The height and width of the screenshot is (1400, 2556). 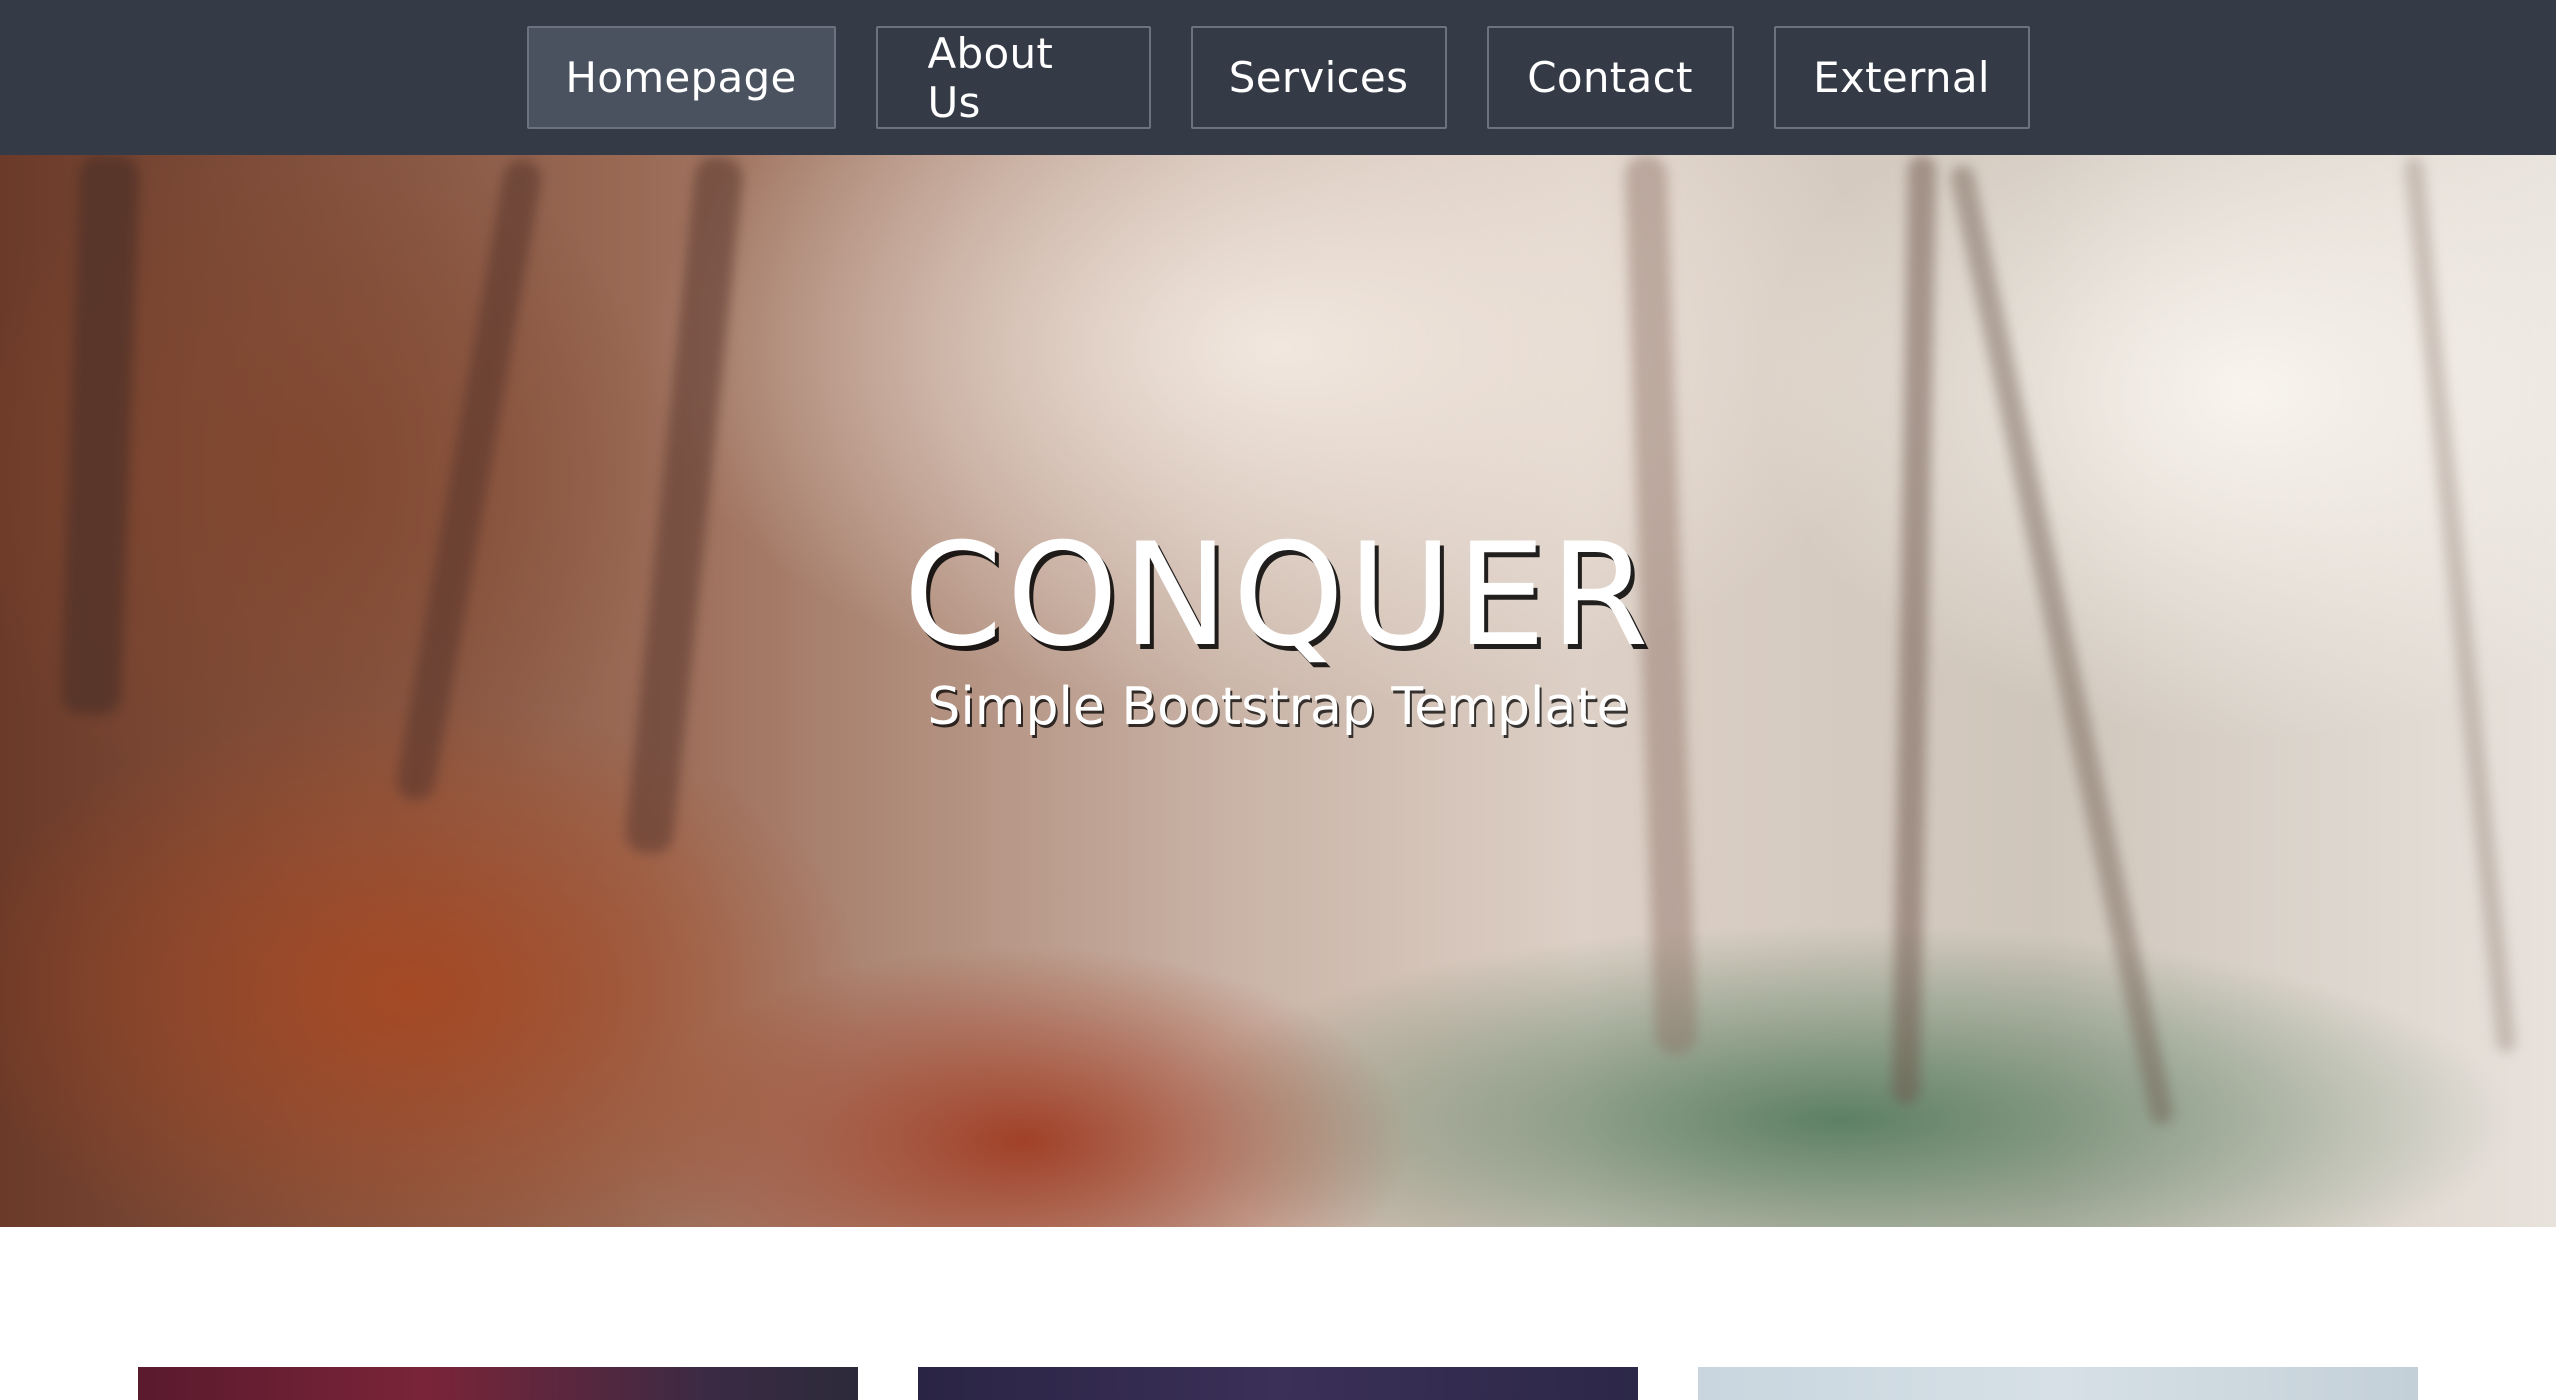 I want to click on hero-title: CONQUER, so click(x=1278, y=595).